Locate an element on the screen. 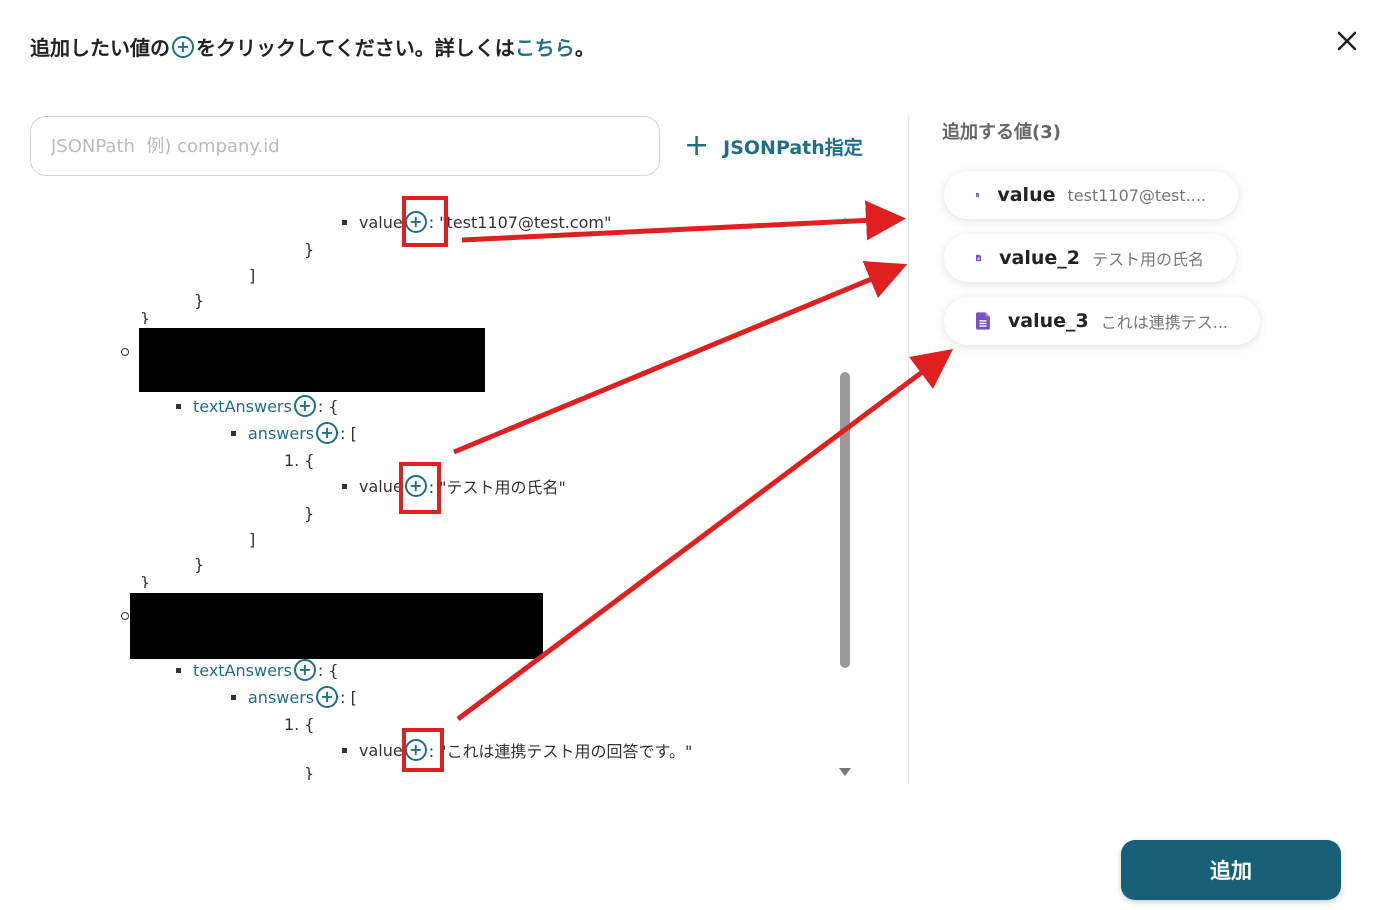 This screenshot has width=1394, height=910. jsonpath-input is located at coordinates (345, 146).